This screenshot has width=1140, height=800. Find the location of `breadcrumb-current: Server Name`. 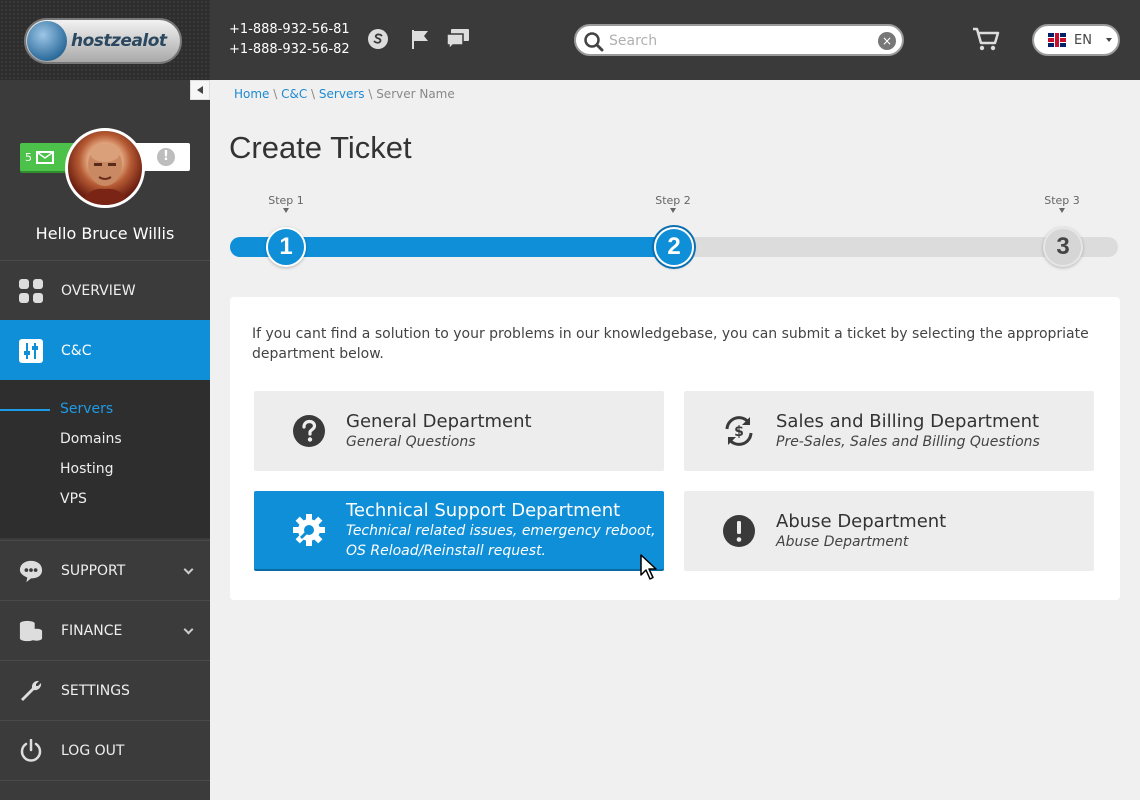

breadcrumb-current: Server Name is located at coordinates (415, 94).